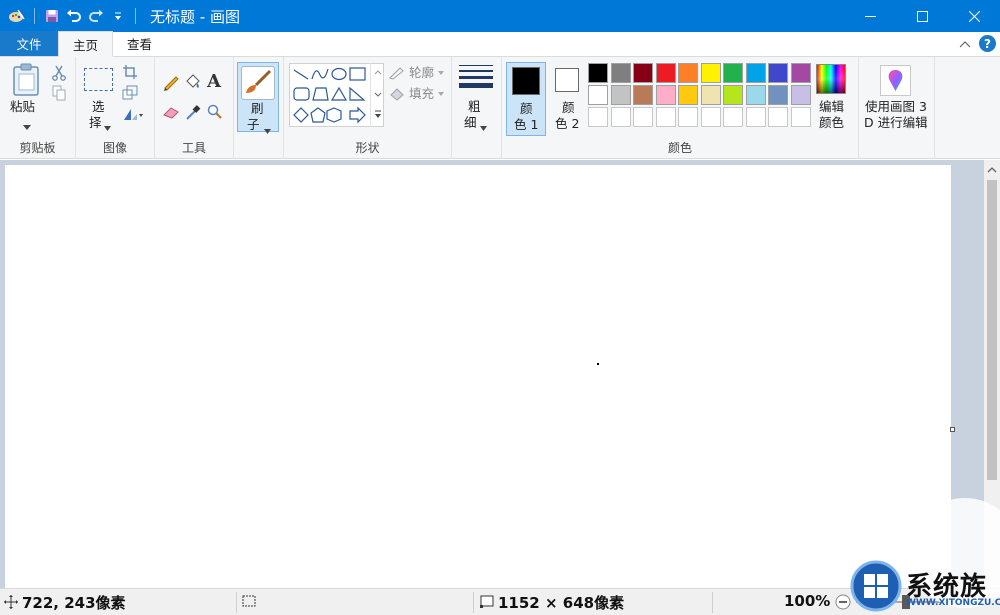  What do you see at coordinates (22, 107) in the screenshot?
I see `paste-button-label: 粘贴` at bounding box center [22, 107].